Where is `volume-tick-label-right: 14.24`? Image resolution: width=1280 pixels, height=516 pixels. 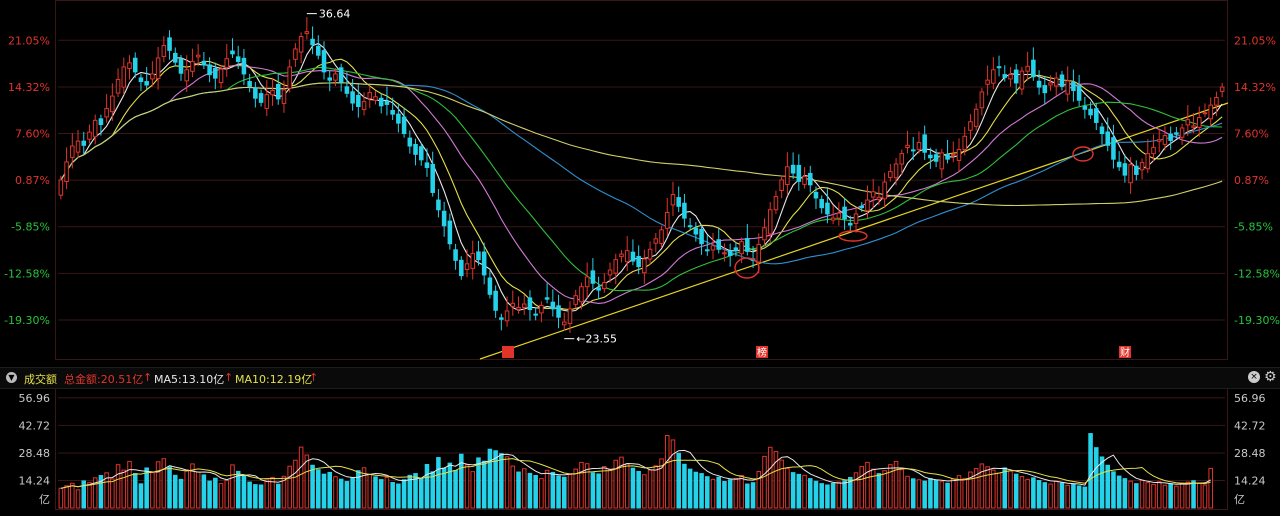 volume-tick-label-right: 14.24 is located at coordinates (1250, 480).